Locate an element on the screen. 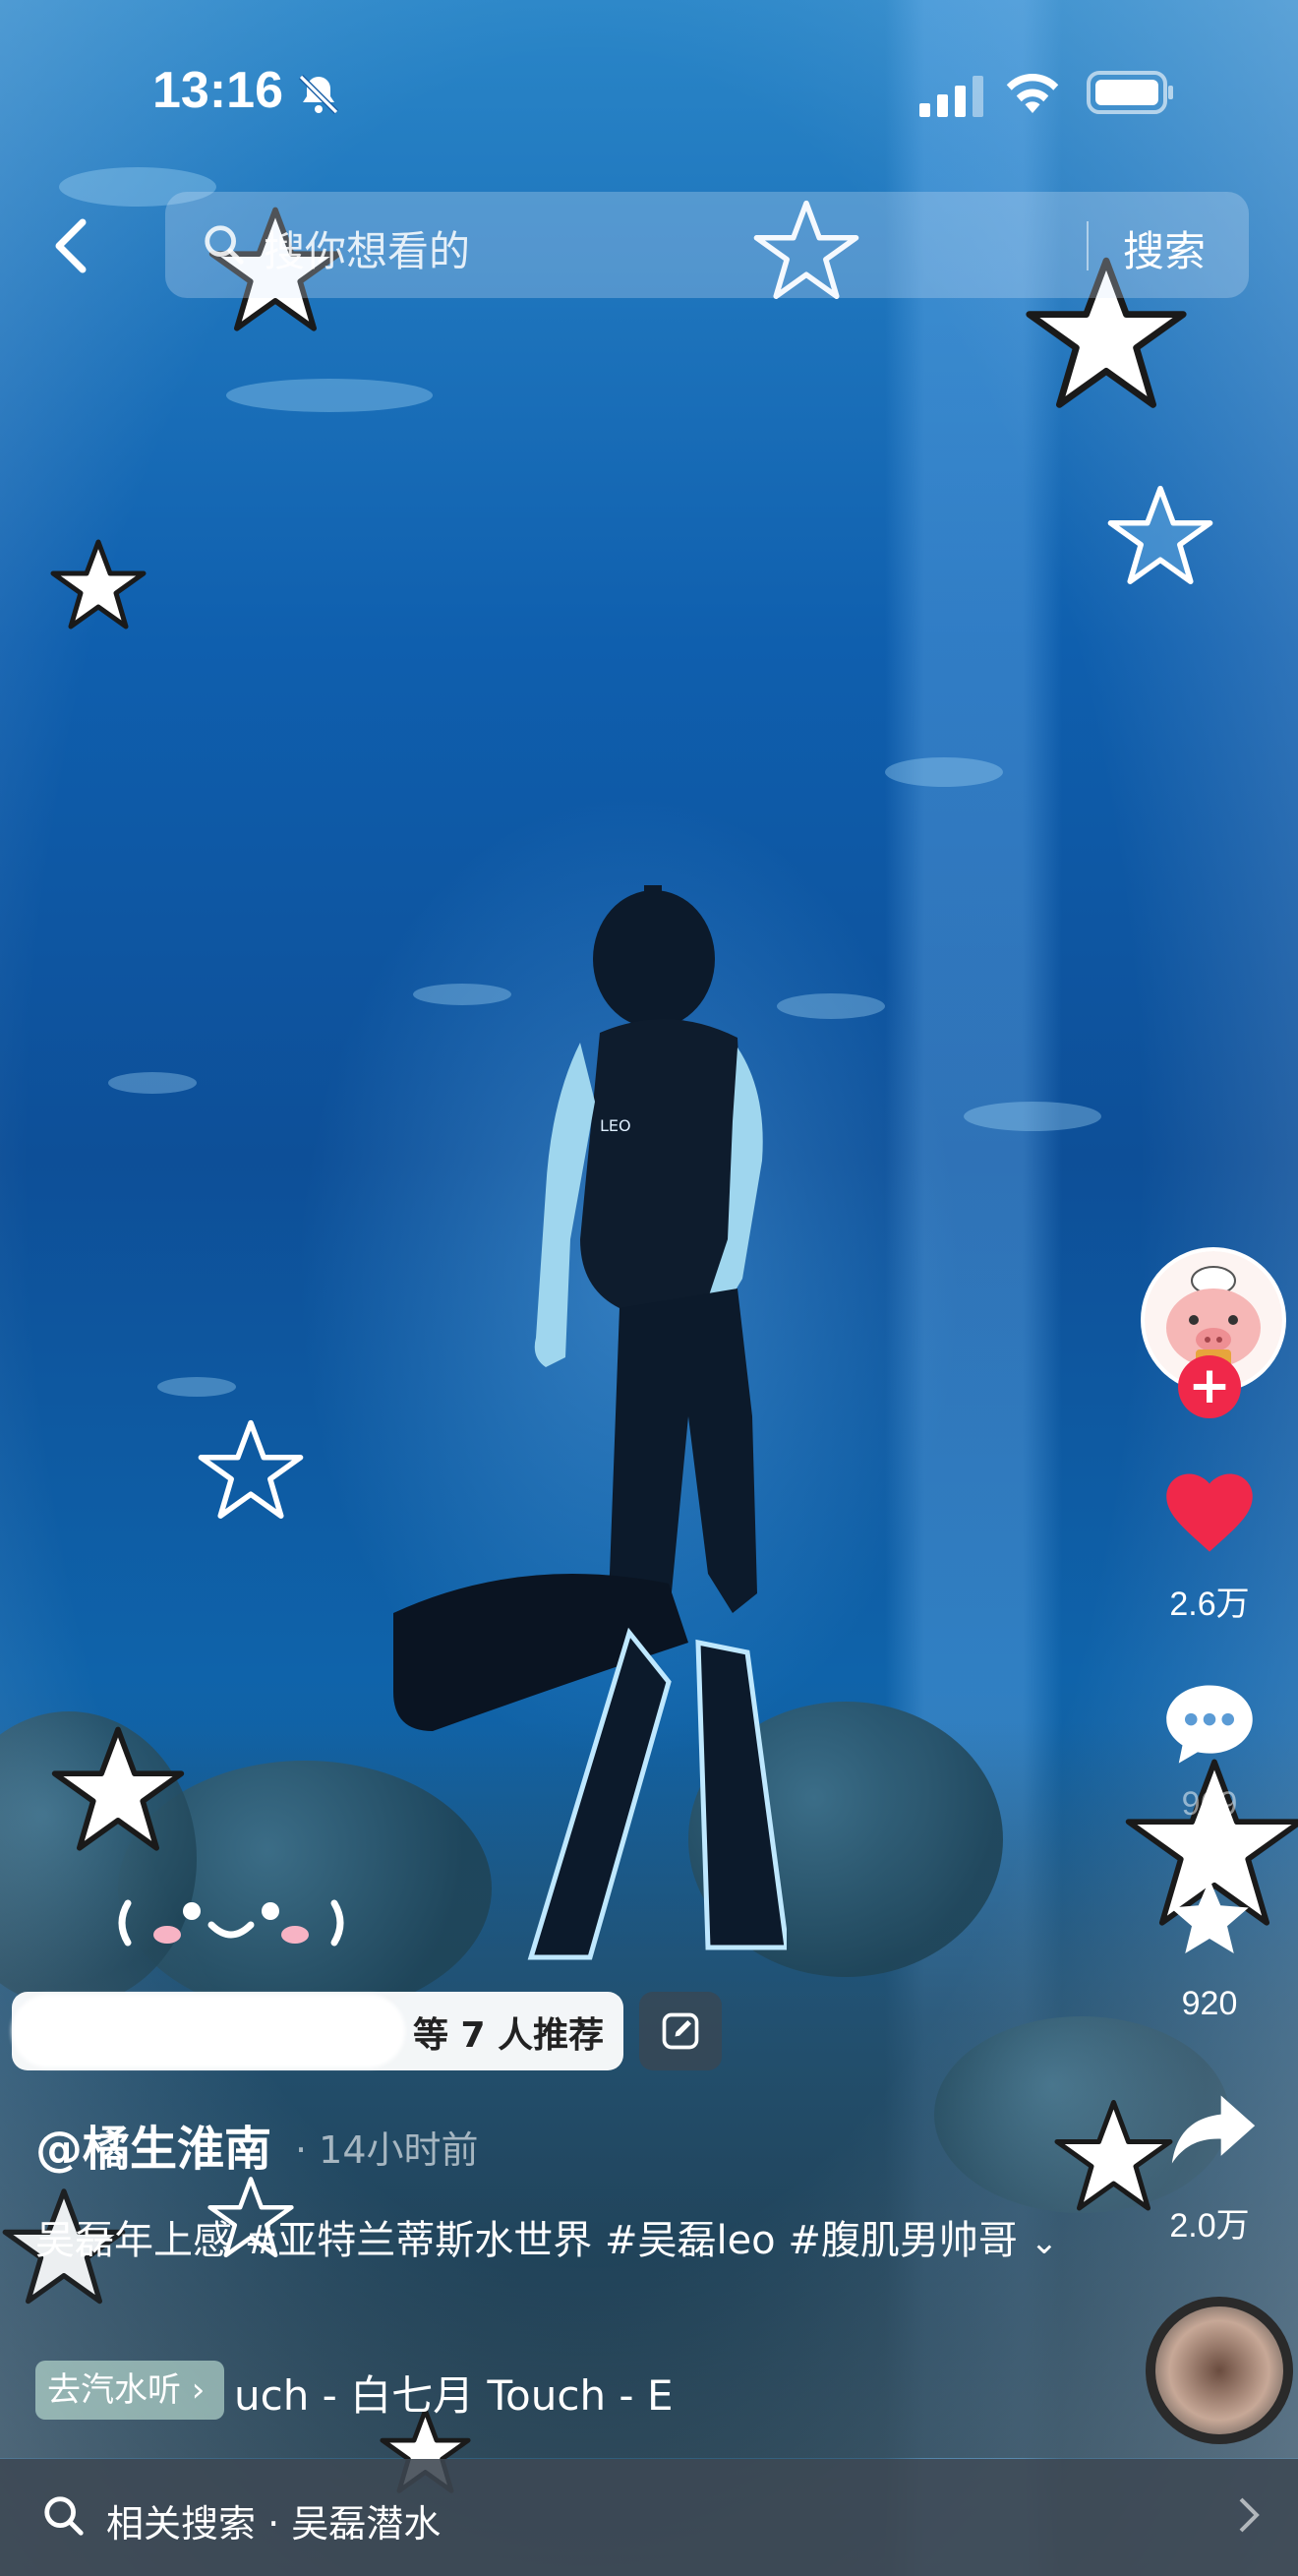 The height and width of the screenshot is (2576, 1298). post-caption: 吴磊年上感 #亚特兰蒂斯水世界 #吴磊leo #腹肌男帅哥 ⌄ is located at coordinates (556, 2241).